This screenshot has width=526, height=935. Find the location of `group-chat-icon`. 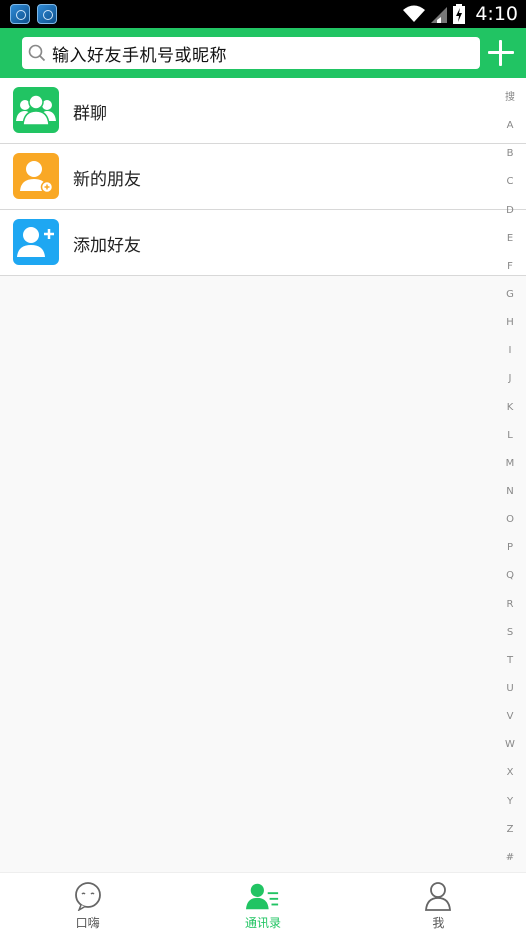

group-chat-icon is located at coordinates (36, 110).